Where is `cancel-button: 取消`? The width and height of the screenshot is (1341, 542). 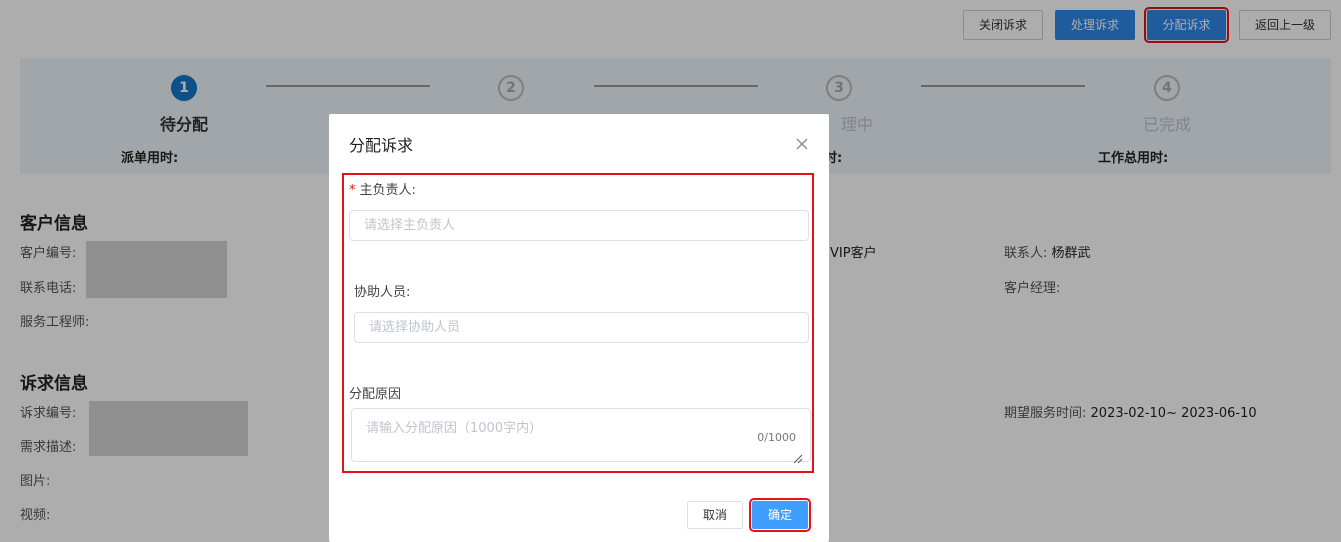
cancel-button: 取消 is located at coordinates (715, 515).